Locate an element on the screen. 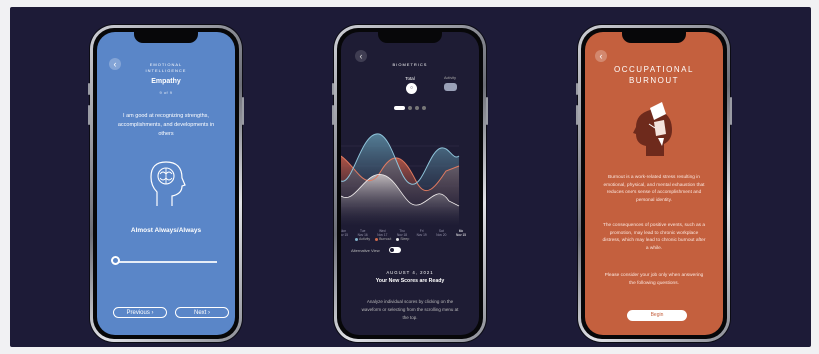  answer-label: Almost Always/Always is located at coordinates (166, 230).